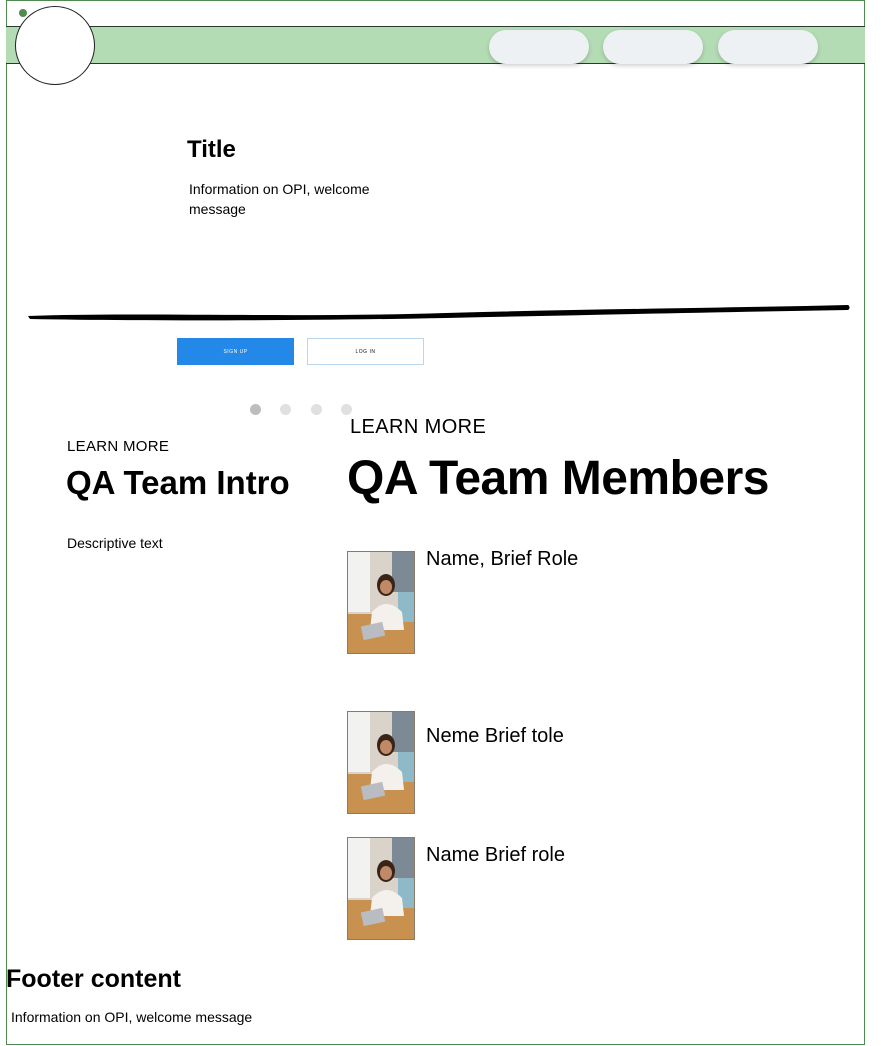 This screenshot has height=1046, width=881. I want to click on signup-button: SIGN UP, so click(235, 351).